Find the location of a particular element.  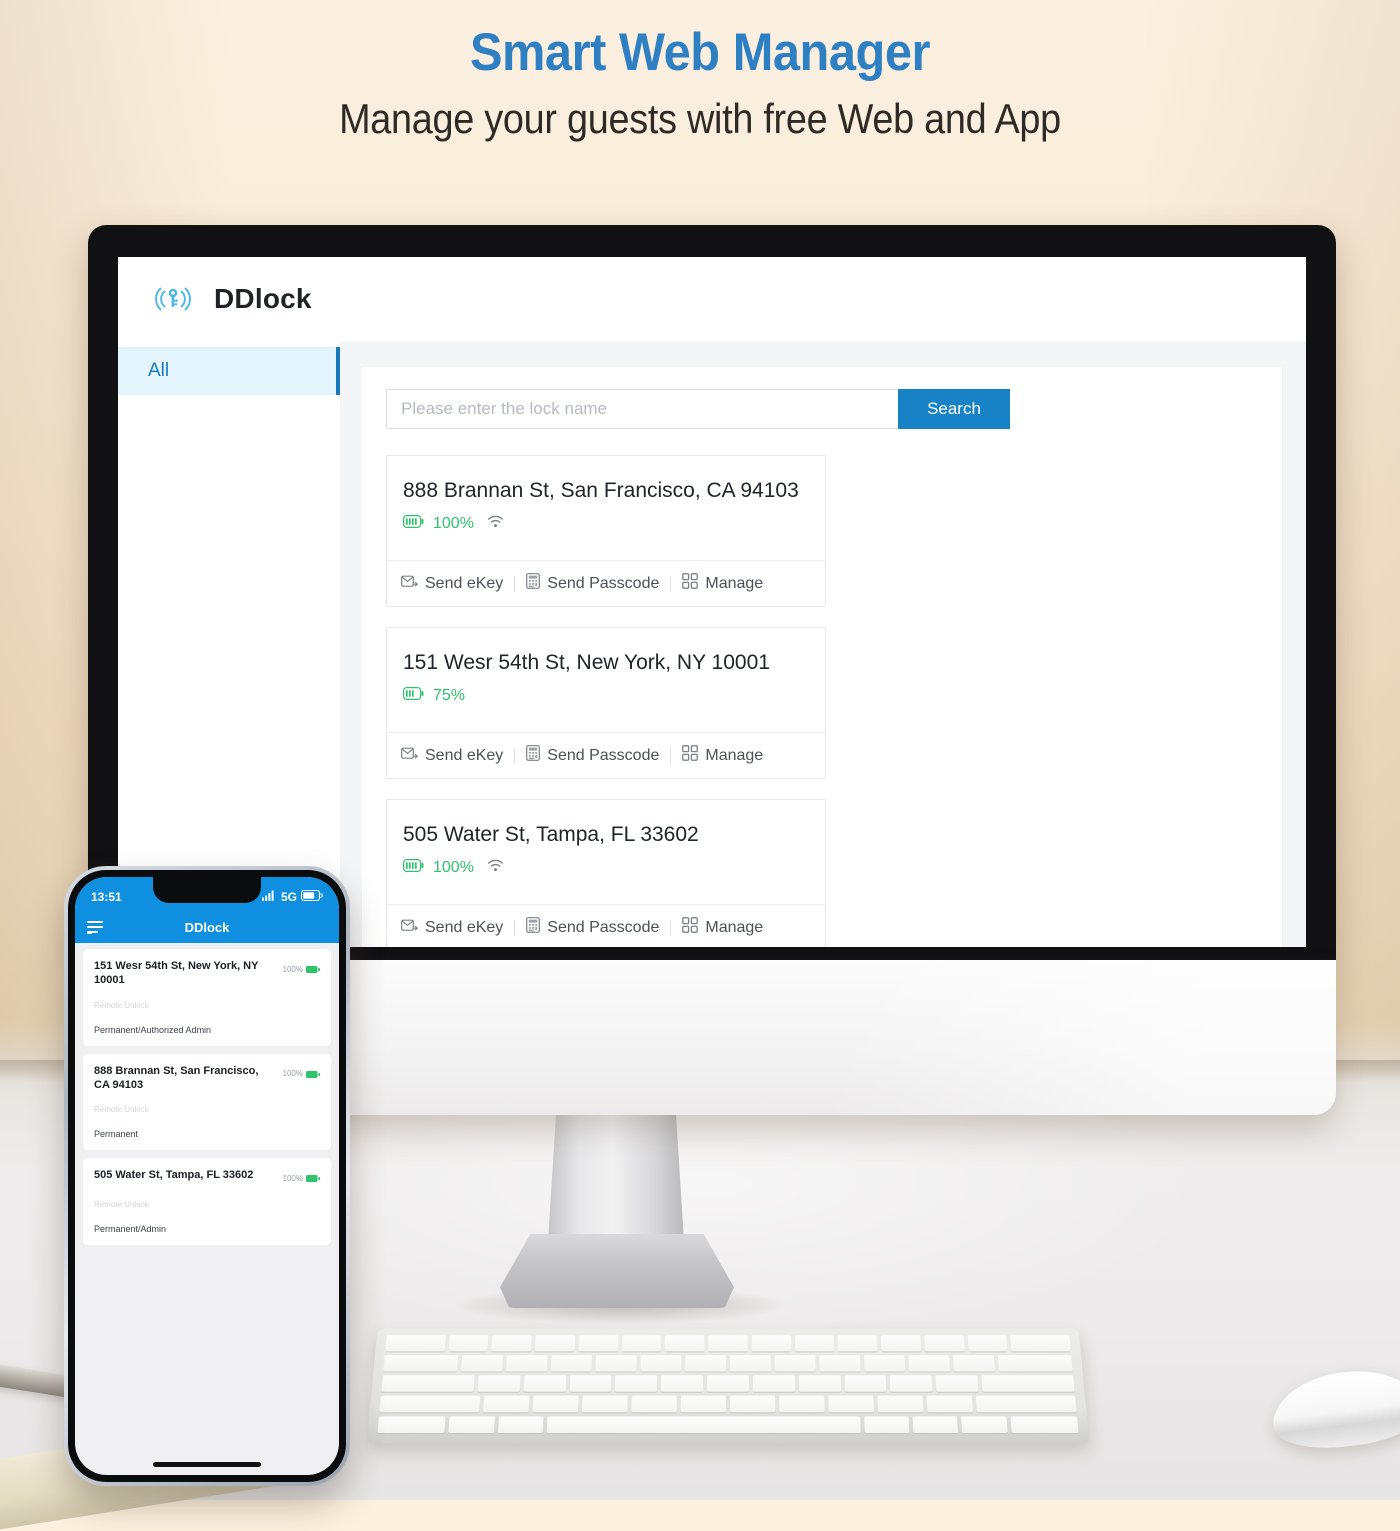

lock-name: 888 Brannan St, San Francisco, CA 94103 is located at coordinates (601, 490).